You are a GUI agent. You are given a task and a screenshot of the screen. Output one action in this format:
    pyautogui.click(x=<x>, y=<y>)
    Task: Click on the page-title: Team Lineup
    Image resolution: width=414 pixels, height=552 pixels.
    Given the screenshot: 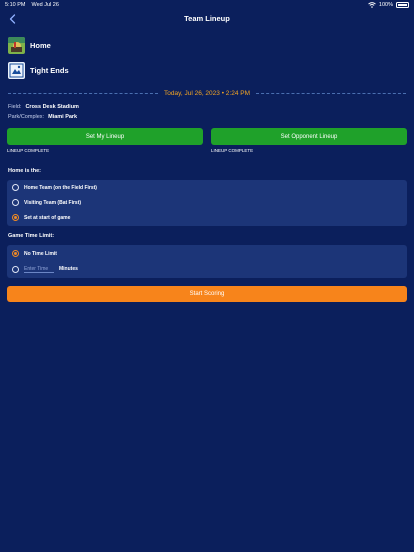 What is the action you would take?
    pyautogui.click(x=207, y=18)
    